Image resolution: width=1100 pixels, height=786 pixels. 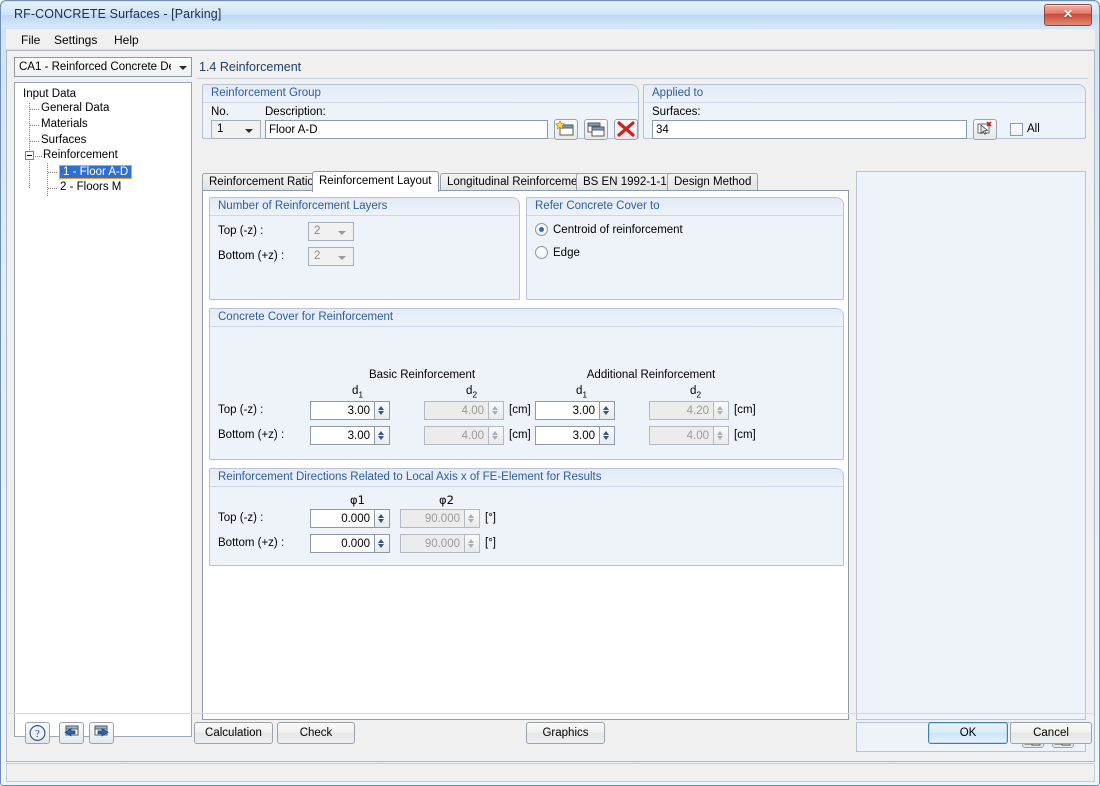 I want to click on cover-top-additional-d2-spinner, so click(x=689, y=410).